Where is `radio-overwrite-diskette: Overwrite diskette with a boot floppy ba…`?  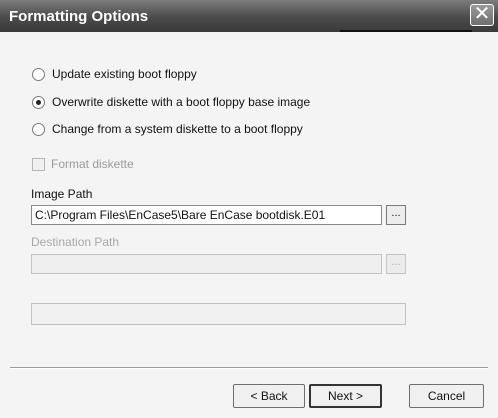 radio-overwrite-diskette: Overwrite diskette with a boot floppy ba… is located at coordinates (171, 102).